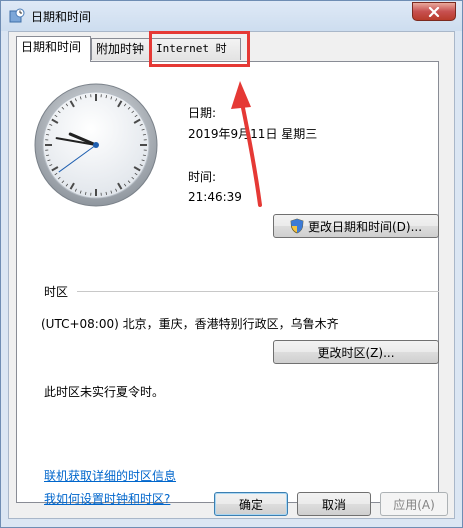 This screenshot has width=463, height=528. What do you see at coordinates (231, 16) in the screenshot?
I see `title-bar: 日期和时间` at bounding box center [231, 16].